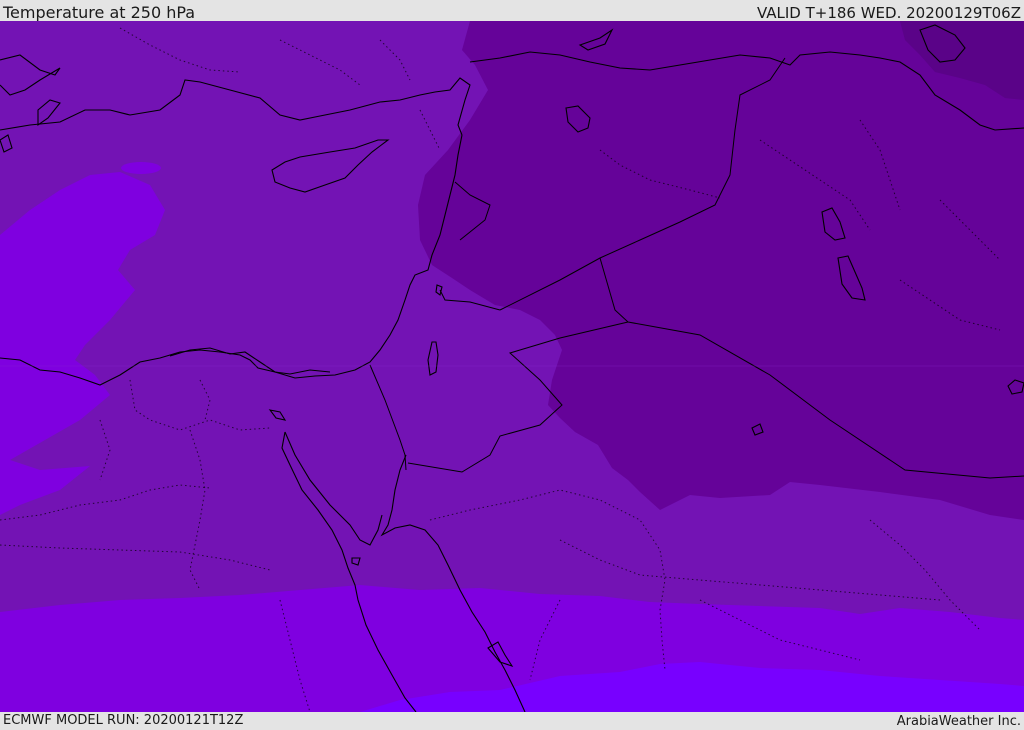 This screenshot has width=1024, height=730. Describe the element at coordinates (888, 13) in the screenshot. I see `valid-time: VALID T+186 WED. 20200129T06Z` at that location.